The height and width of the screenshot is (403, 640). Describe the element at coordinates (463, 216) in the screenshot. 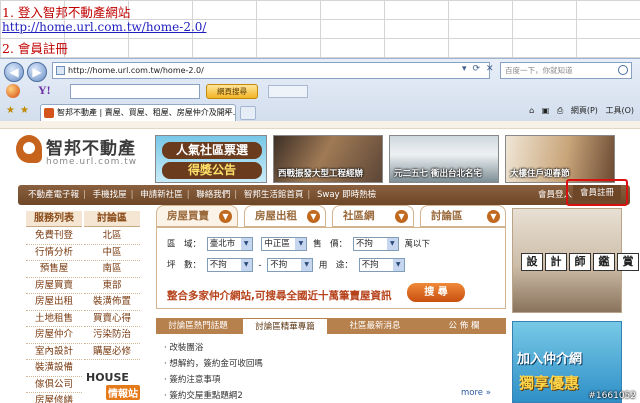

I see `tab-forum: 討論區 ▼` at that location.